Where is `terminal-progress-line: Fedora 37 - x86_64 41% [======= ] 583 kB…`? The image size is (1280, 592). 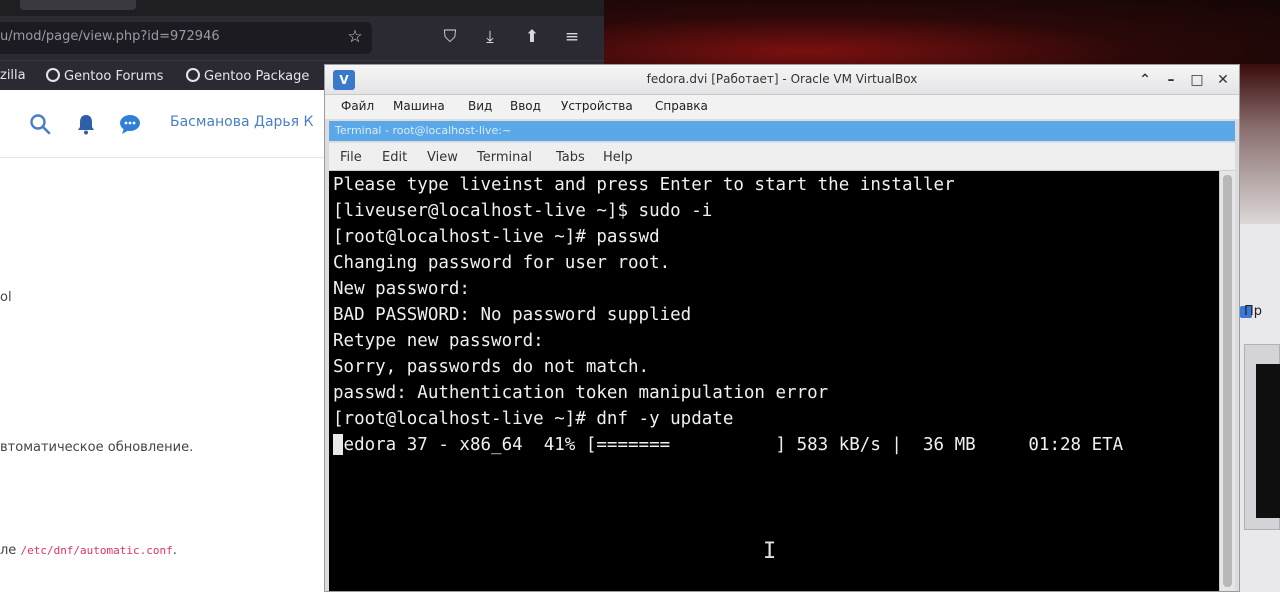 terminal-progress-line: Fedora 37 - x86_64 41% [======= ] 583 kB… is located at coordinates (728, 445).